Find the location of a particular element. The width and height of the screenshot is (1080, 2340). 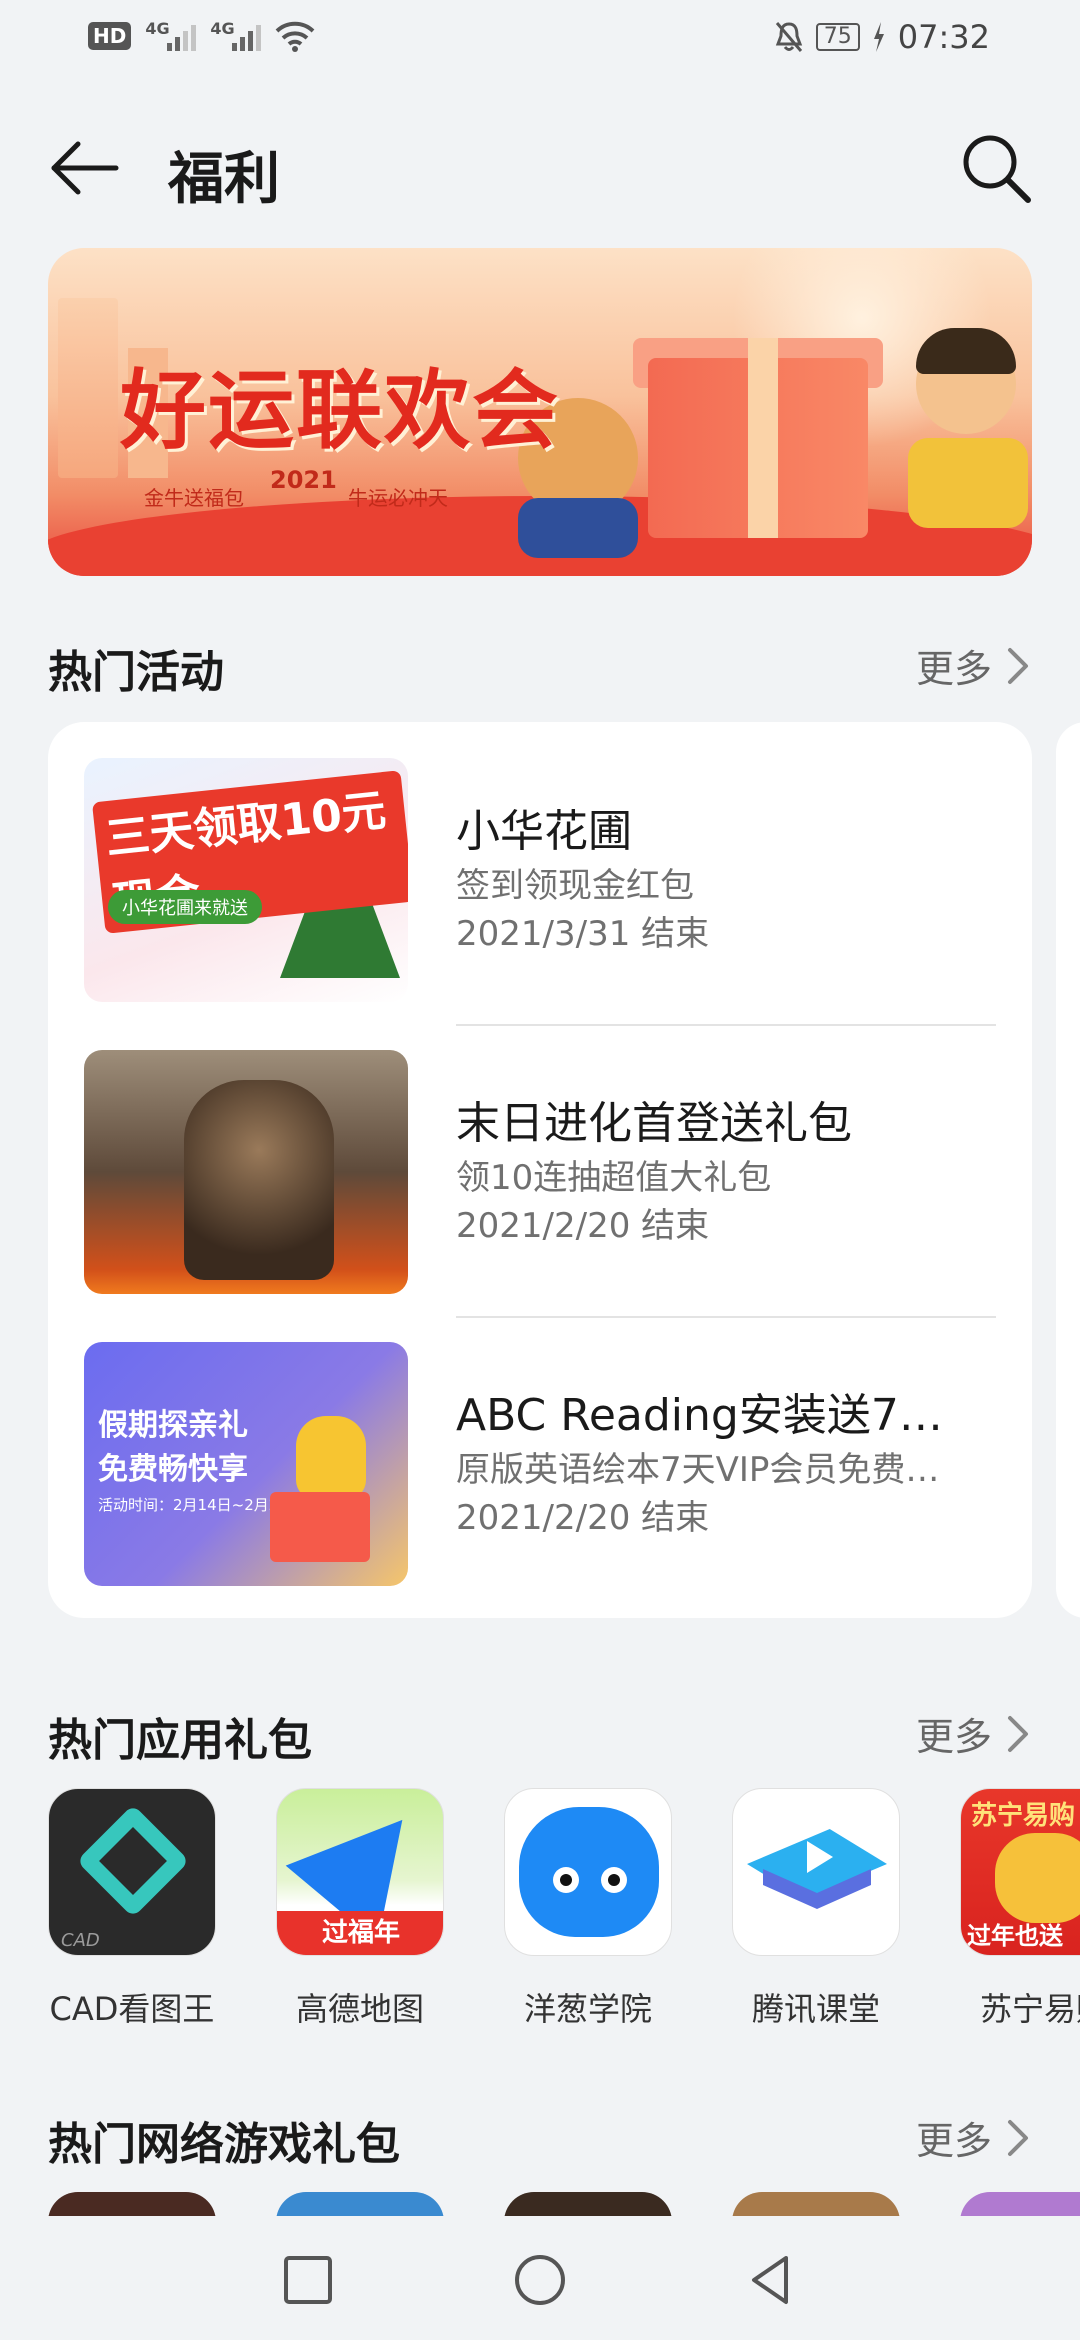

activity-title: 小华花圃 is located at coordinates (544, 831).